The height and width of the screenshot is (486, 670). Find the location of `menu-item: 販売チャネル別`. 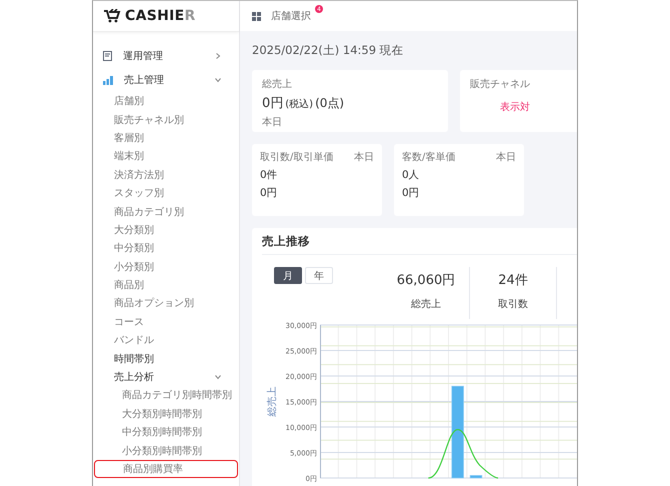

menu-item: 販売チャネル別 is located at coordinates (166, 119).